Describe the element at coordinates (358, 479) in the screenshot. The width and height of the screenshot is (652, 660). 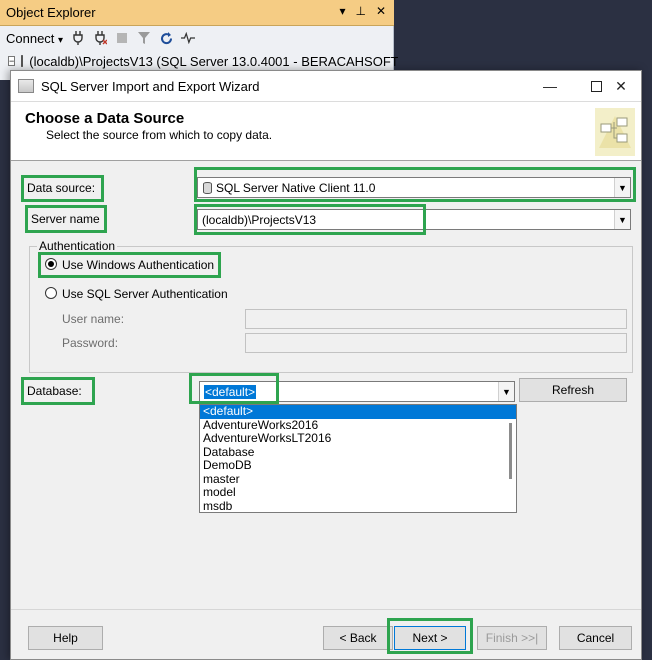
I see `list-item: master` at that location.